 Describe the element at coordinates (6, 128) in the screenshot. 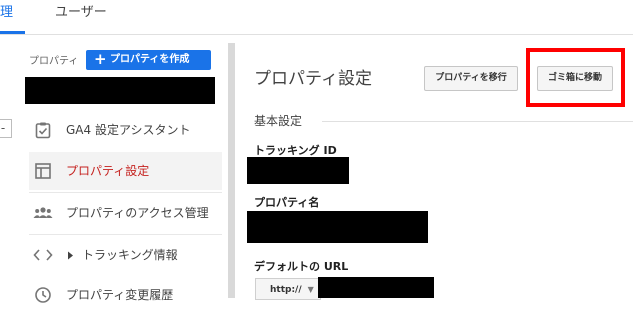

I see `collapse-toggle-button: -` at that location.